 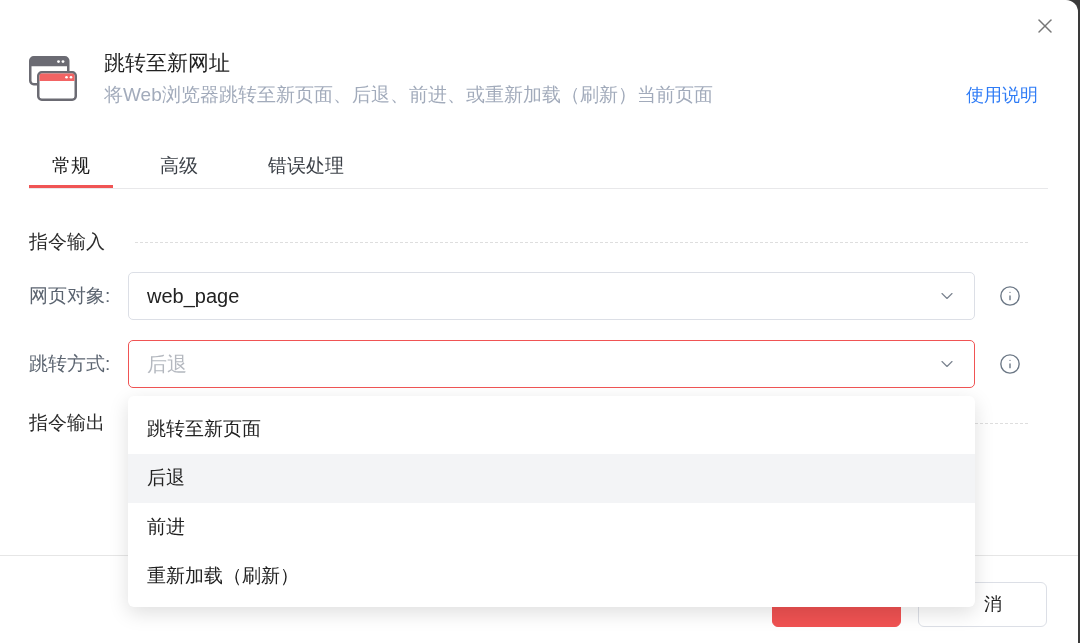 What do you see at coordinates (70, 295) in the screenshot?
I see `field-label: 网页对象:` at bounding box center [70, 295].